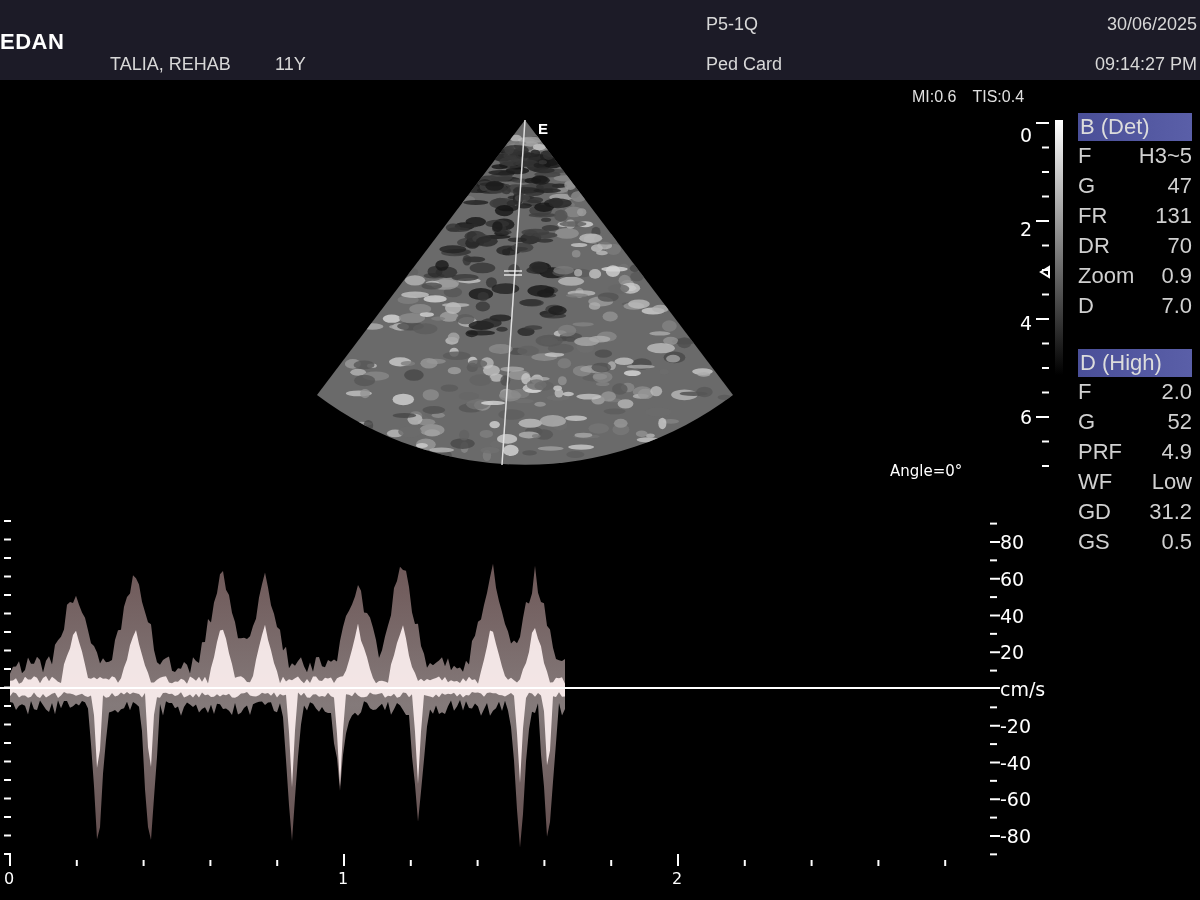 The image size is (1200, 900). What do you see at coordinates (1135, 363) in the screenshot?
I see `mode-title: D (High)` at bounding box center [1135, 363].